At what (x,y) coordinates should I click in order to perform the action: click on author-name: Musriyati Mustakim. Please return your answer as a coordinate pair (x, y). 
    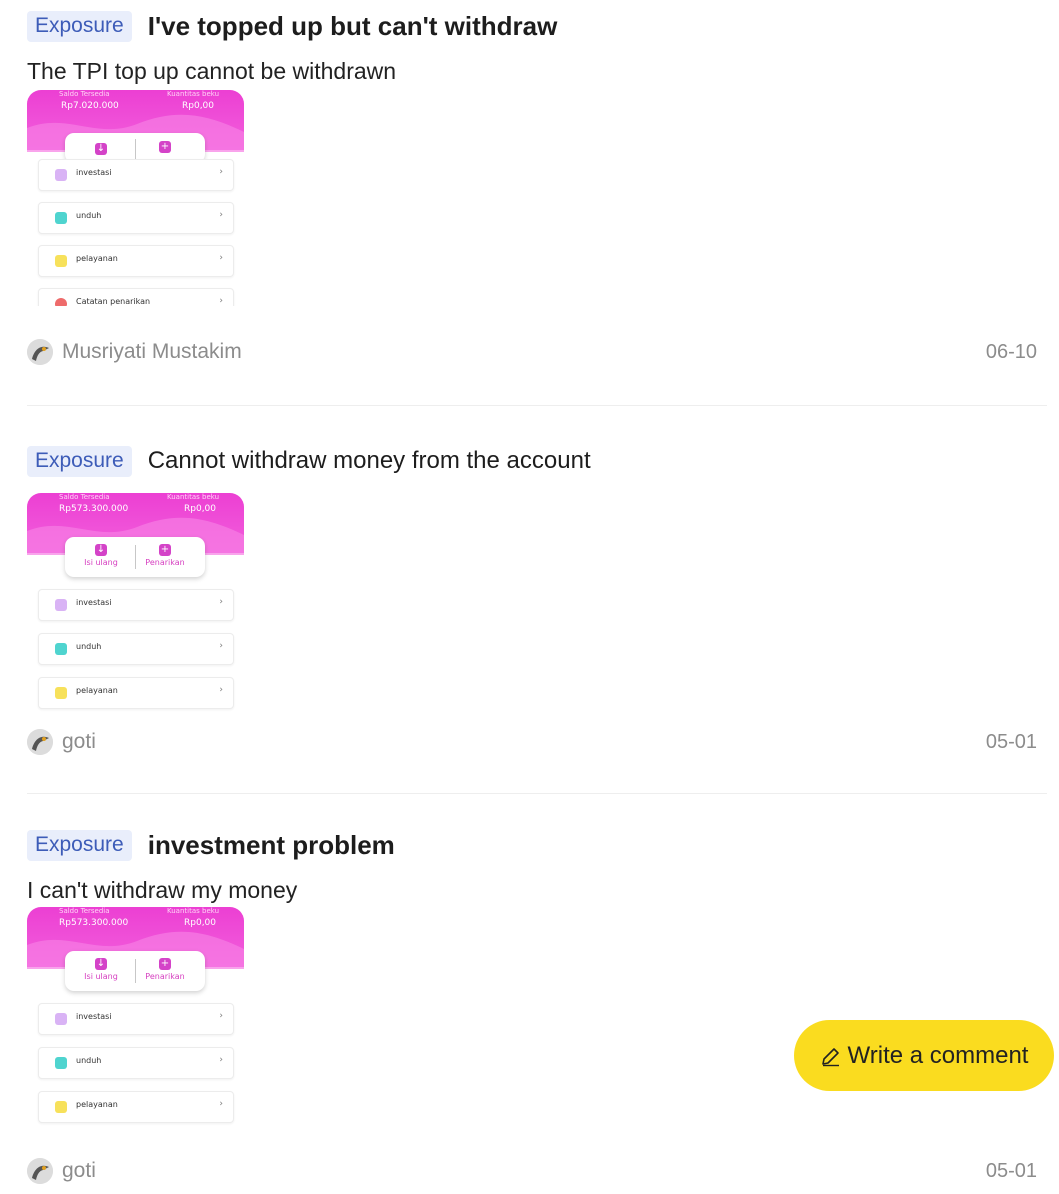
    Looking at the image, I should click on (152, 352).